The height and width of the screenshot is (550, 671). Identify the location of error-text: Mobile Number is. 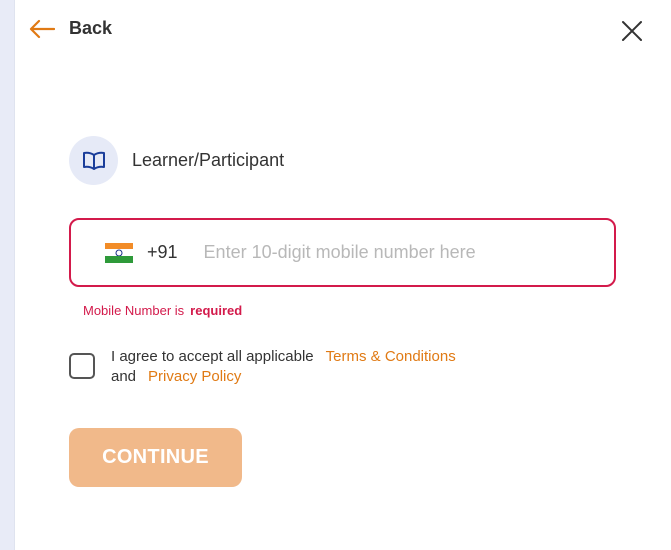
(134, 310).